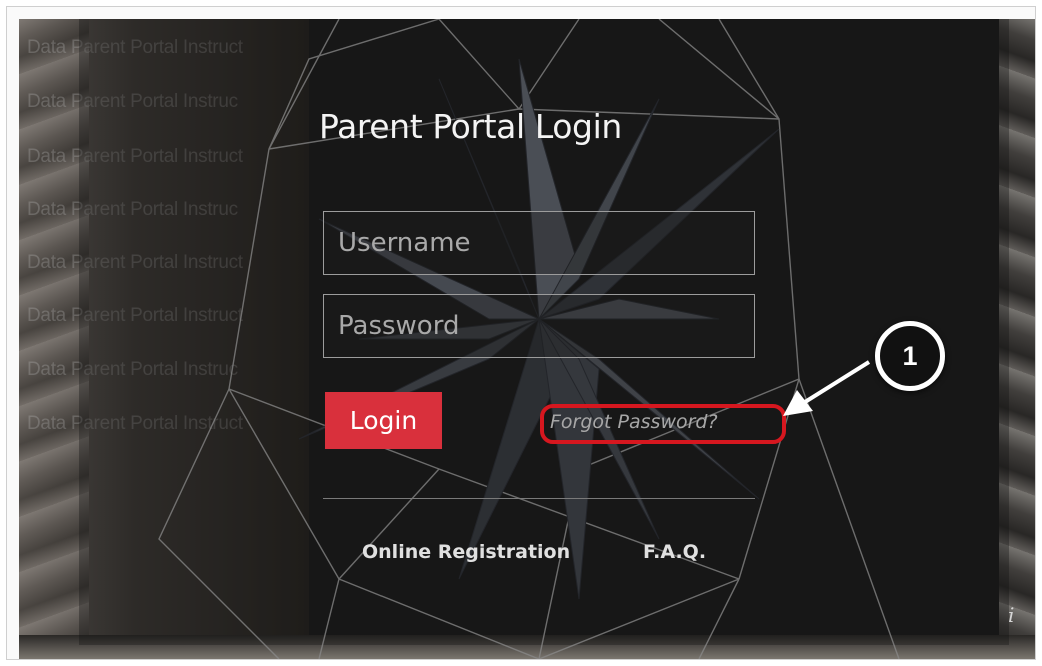 Image resolution: width=1042 pixels, height=666 pixels. What do you see at coordinates (383, 420) in the screenshot?
I see `login-button: Login` at bounding box center [383, 420].